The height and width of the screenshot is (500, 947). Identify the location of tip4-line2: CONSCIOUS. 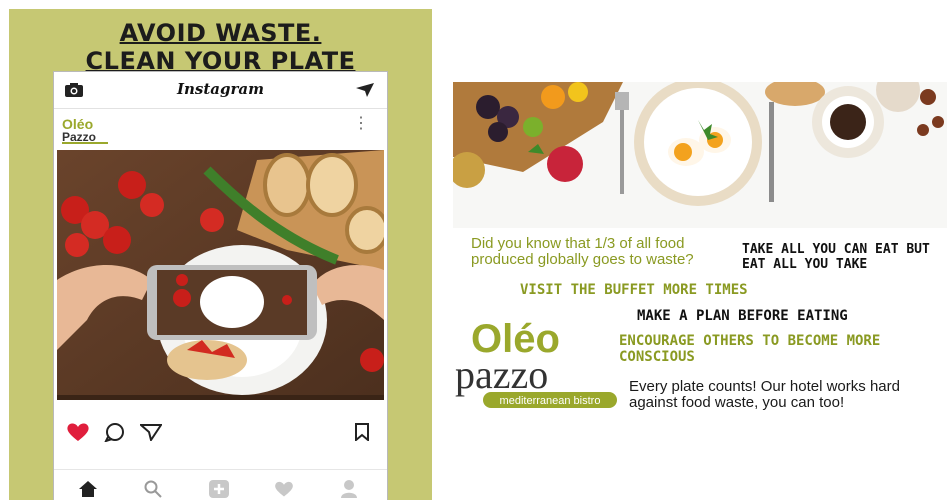
(657, 357).